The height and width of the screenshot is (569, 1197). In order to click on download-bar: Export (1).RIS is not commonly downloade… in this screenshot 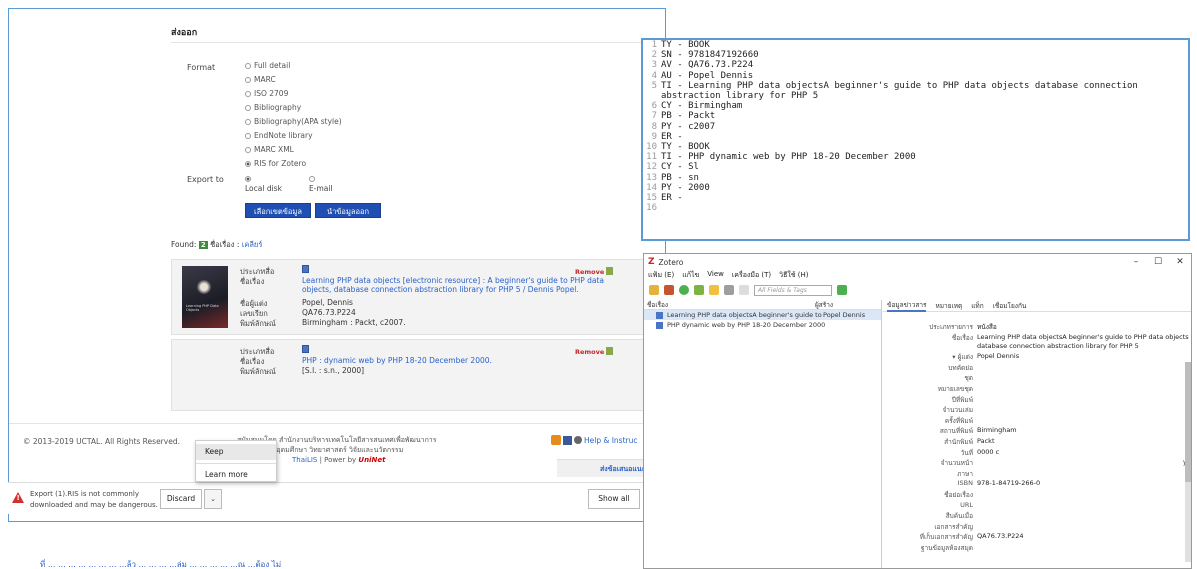, I will do `click(328, 498)`.